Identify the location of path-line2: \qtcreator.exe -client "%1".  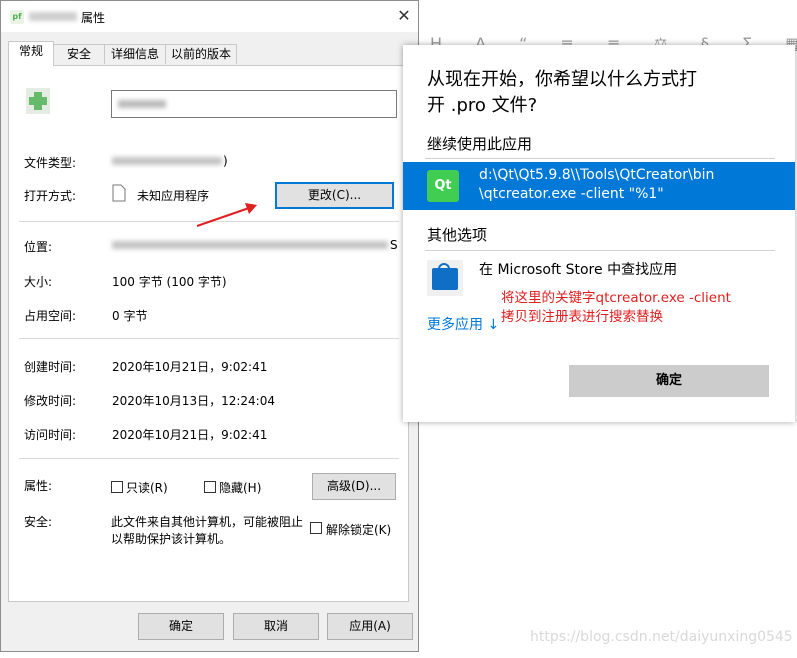
(571, 194).